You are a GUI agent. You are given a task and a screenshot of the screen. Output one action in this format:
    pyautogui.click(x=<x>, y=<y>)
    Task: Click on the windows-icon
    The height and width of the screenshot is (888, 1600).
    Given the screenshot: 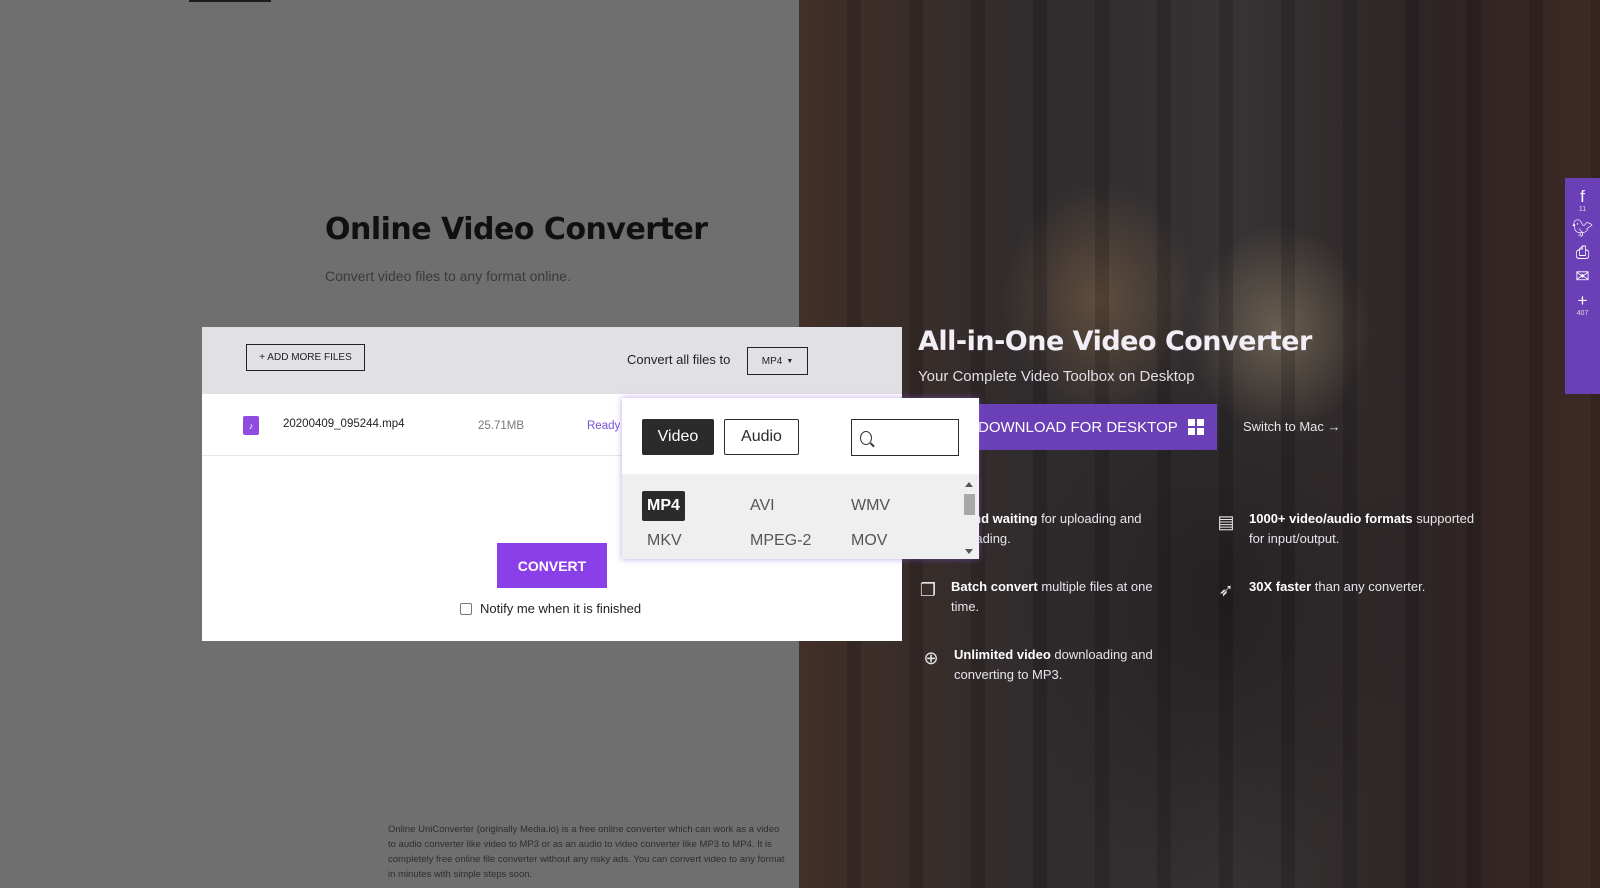 What is the action you would take?
    pyautogui.click(x=1195, y=427)
    